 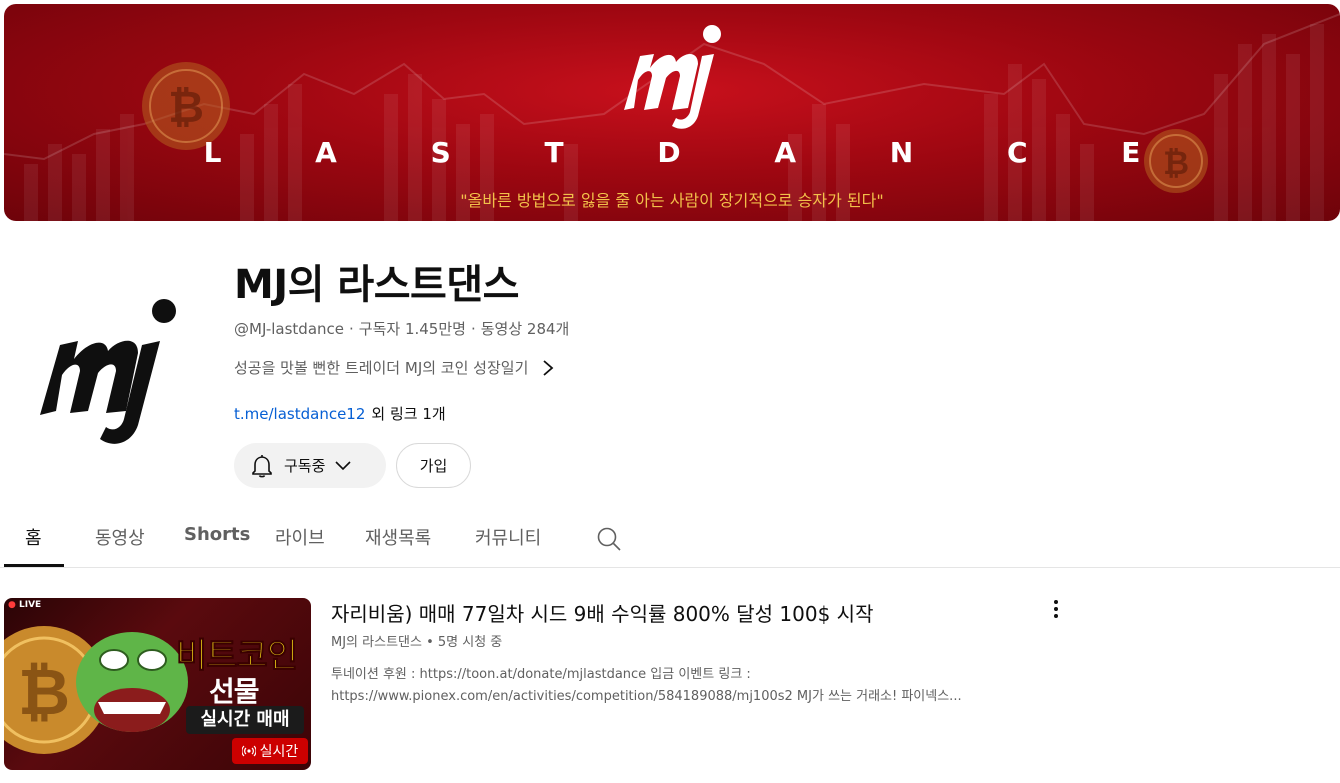 I want to click on tab-shorts: Shorts, so click(x=217, y=534).